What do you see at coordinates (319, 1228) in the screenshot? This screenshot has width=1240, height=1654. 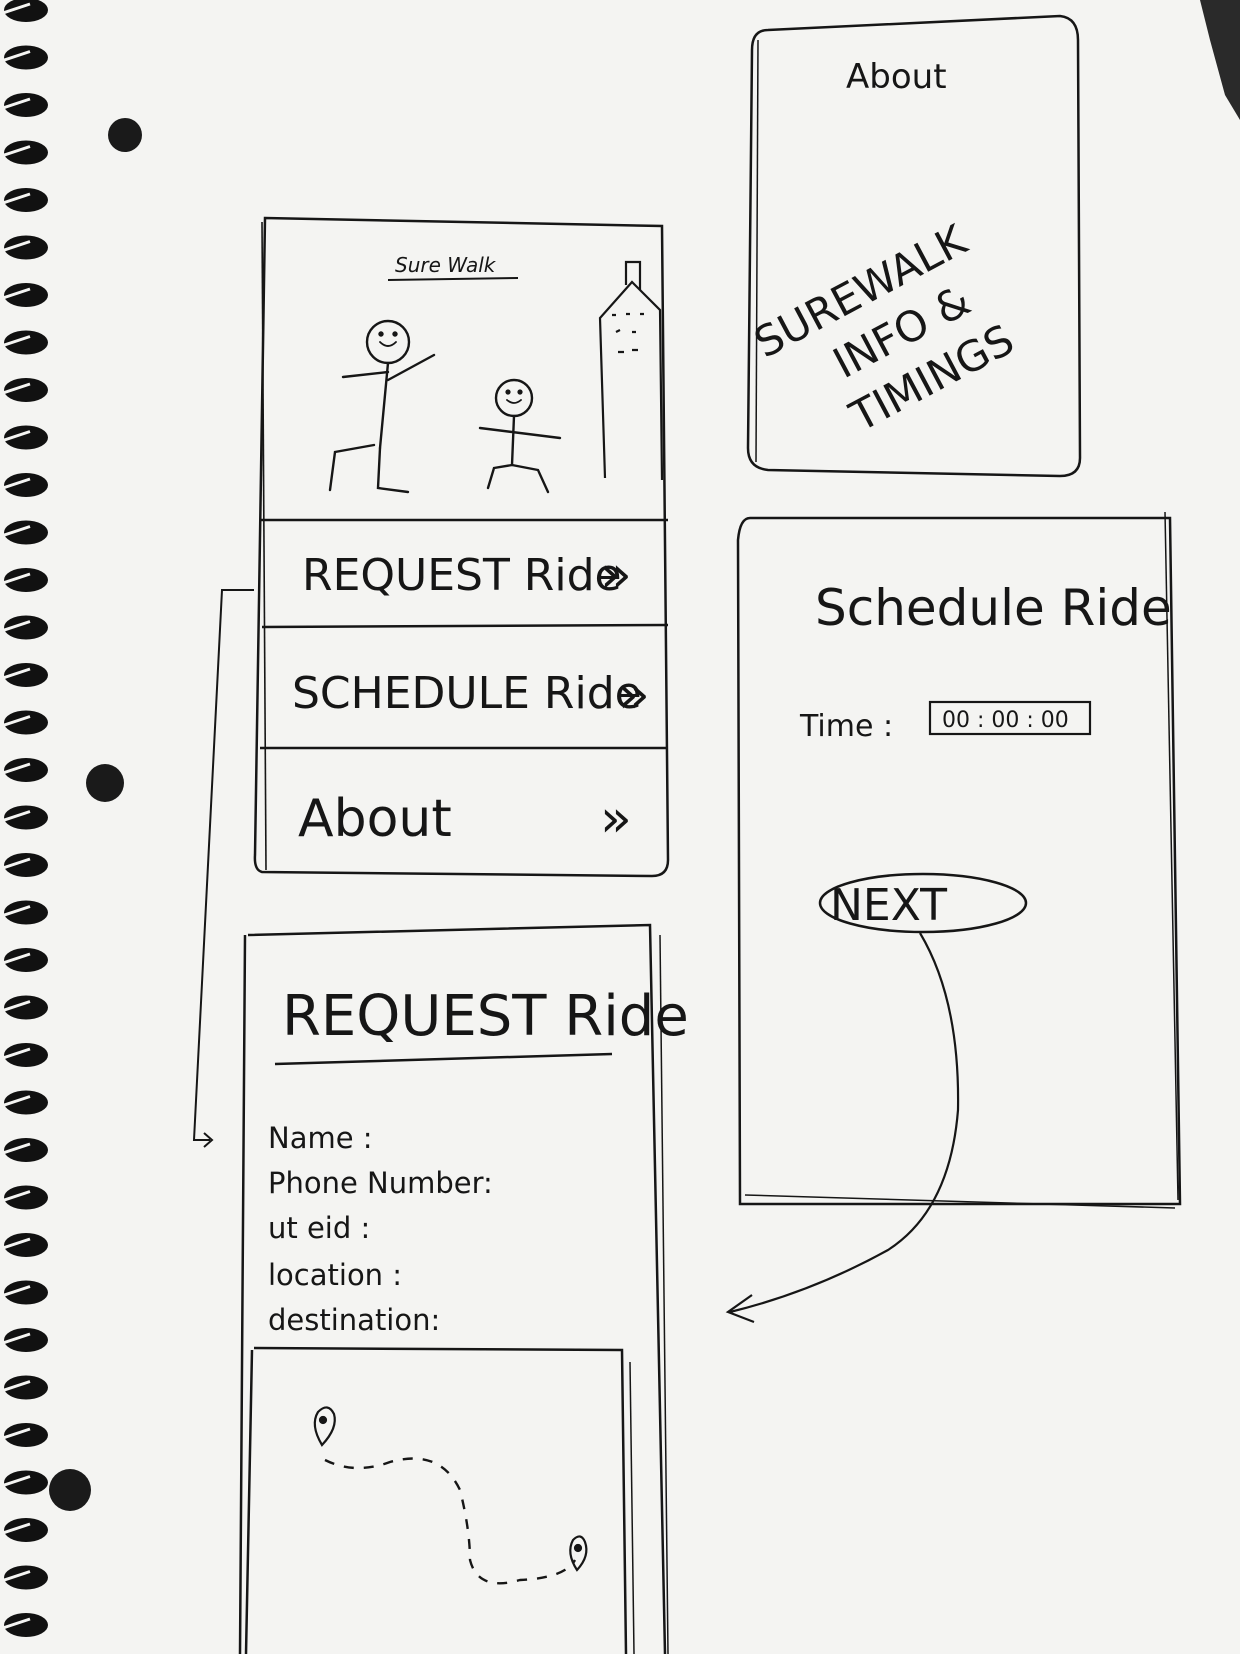 I see `field-eid-label: ut eid :` at bounding box center [319, 1228].